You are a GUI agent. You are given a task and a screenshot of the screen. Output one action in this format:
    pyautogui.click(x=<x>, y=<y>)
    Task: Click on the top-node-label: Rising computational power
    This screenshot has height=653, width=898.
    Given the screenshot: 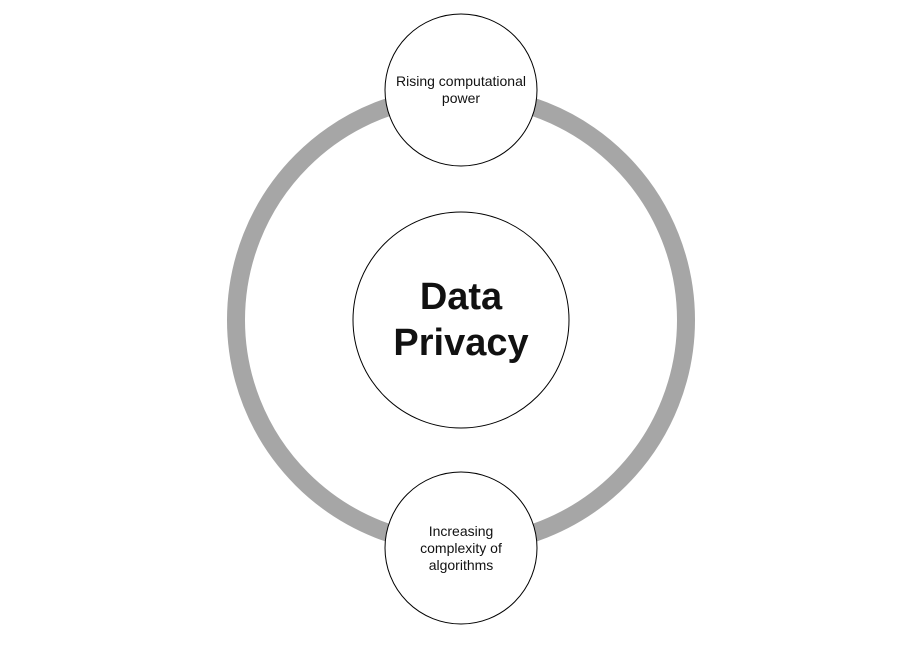 What is the action you would take?
    pyautogui.click(x=461, y=89)
    